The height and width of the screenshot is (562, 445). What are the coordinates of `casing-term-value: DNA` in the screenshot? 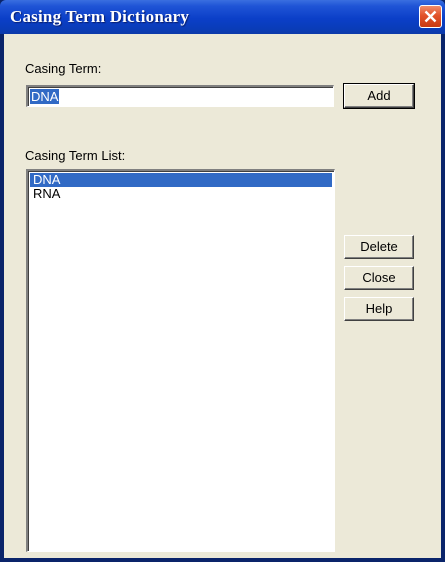 It's located at (45, 96).